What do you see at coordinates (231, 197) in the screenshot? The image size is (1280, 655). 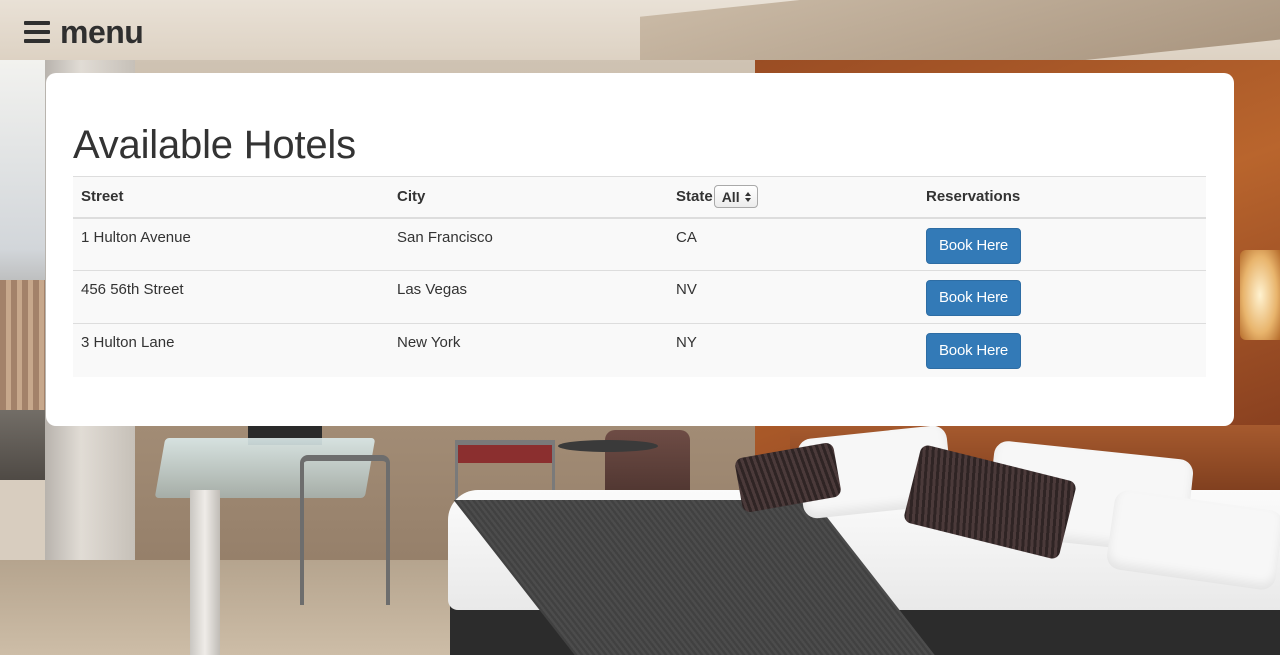 I see `column-header-street: Street` at bounding box center [231, 197].